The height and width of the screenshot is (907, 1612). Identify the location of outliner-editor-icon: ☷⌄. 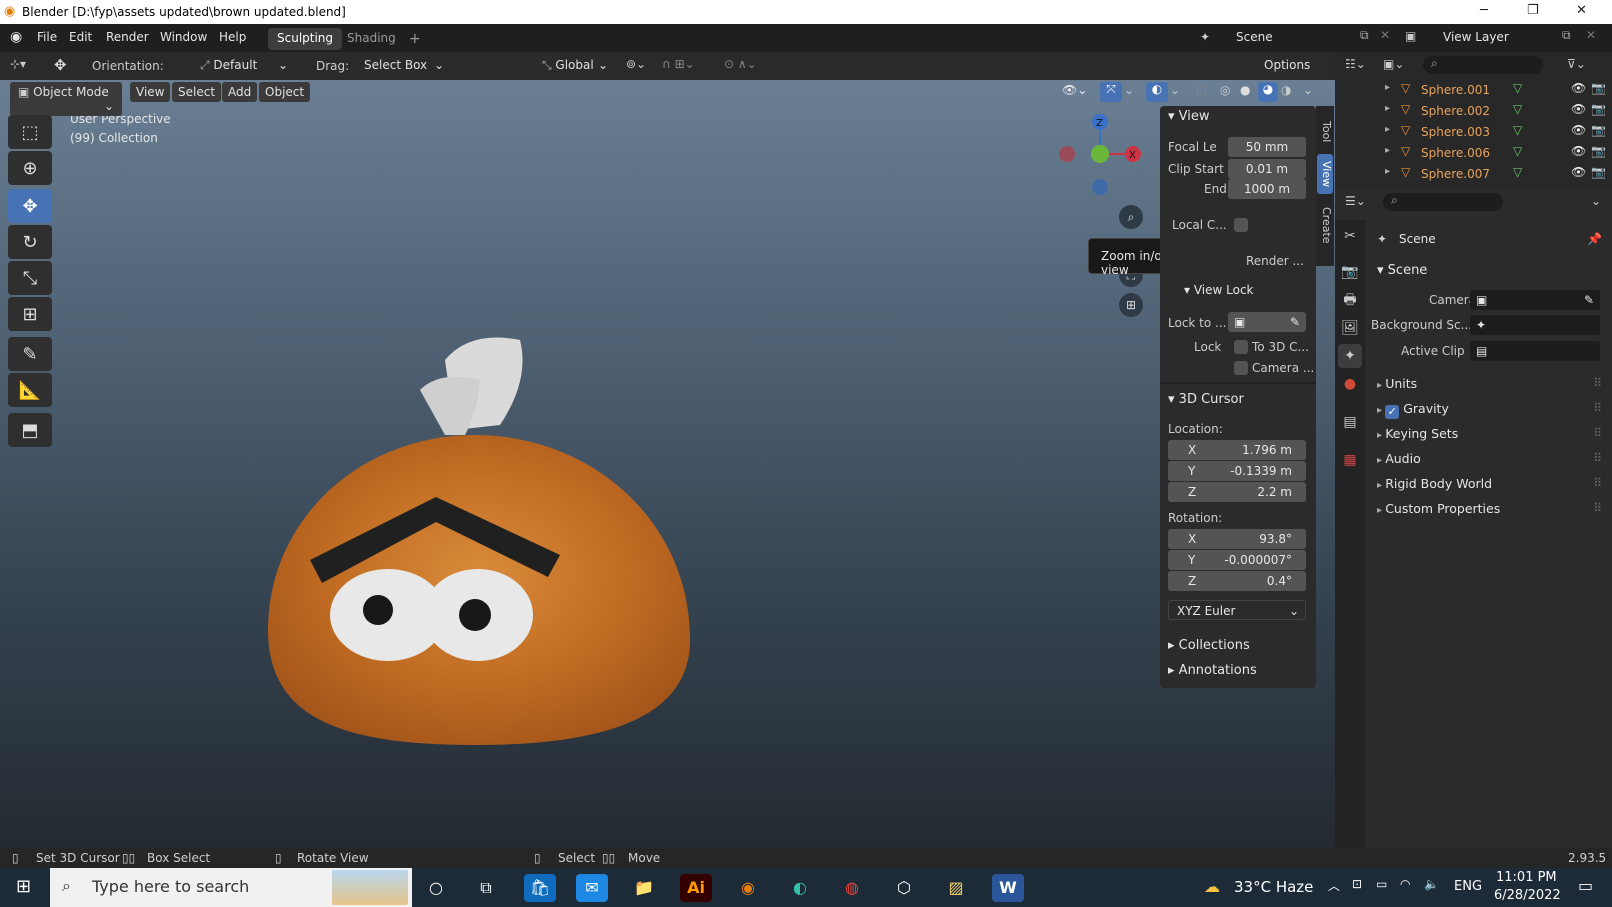
(1355, 64).